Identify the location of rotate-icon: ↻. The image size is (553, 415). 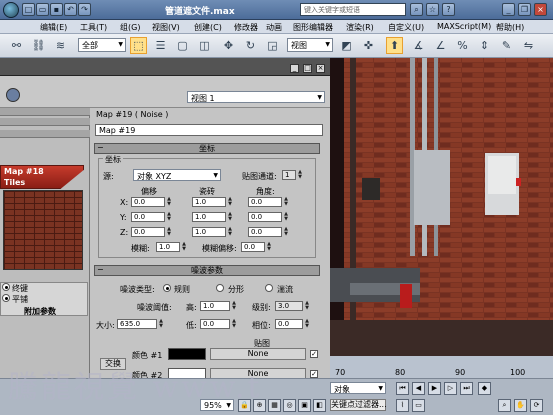
(250, 45).